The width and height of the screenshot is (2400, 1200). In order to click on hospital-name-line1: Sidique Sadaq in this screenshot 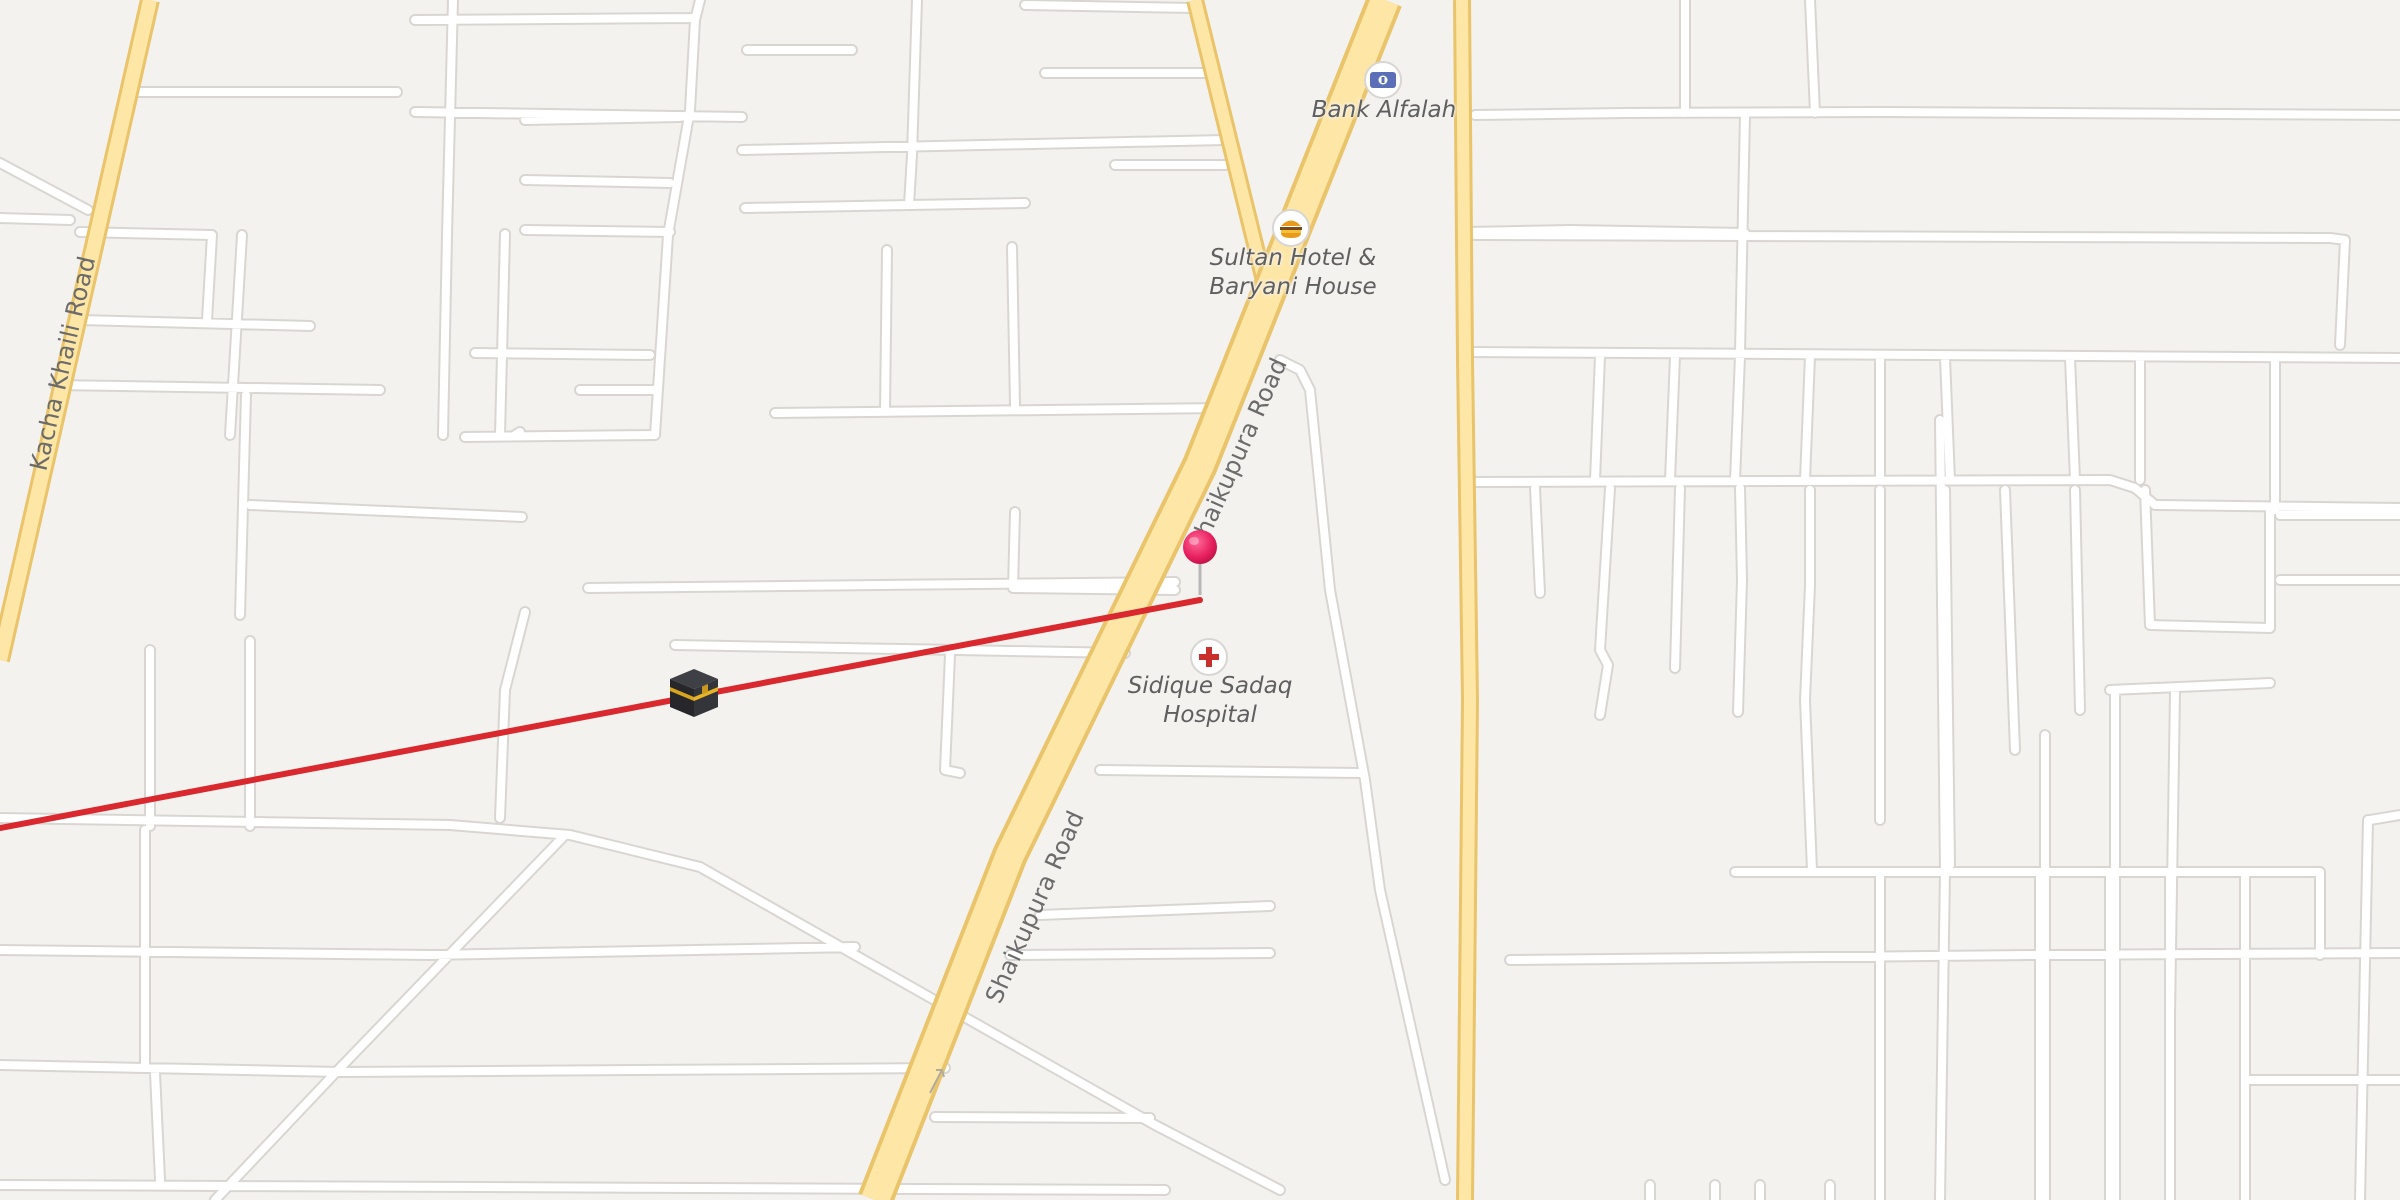, I will do `click(1210, 686)`.